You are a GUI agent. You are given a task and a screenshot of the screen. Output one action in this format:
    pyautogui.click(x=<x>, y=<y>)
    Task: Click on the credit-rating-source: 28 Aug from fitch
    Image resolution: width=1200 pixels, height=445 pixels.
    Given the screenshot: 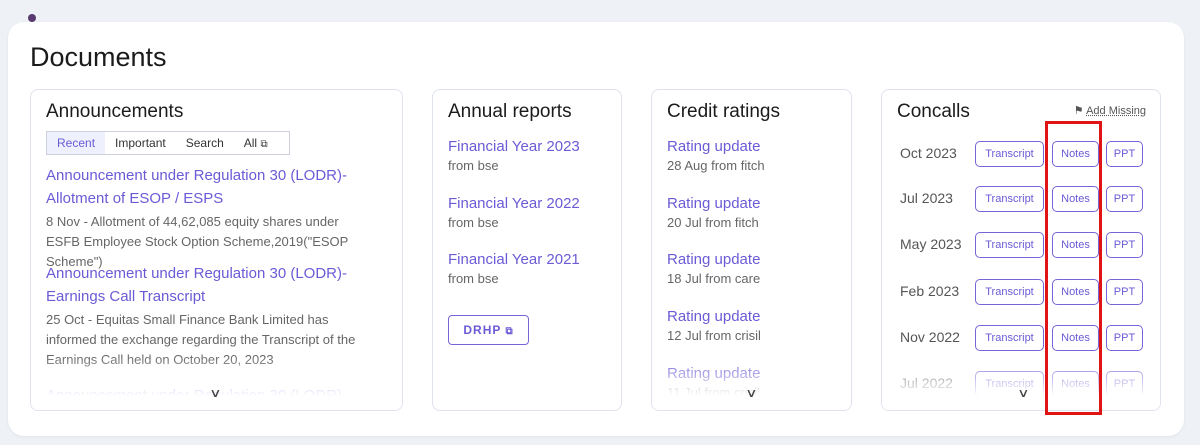 What is the action you would take?
    pyautogui.click(x=716, y=165)
    